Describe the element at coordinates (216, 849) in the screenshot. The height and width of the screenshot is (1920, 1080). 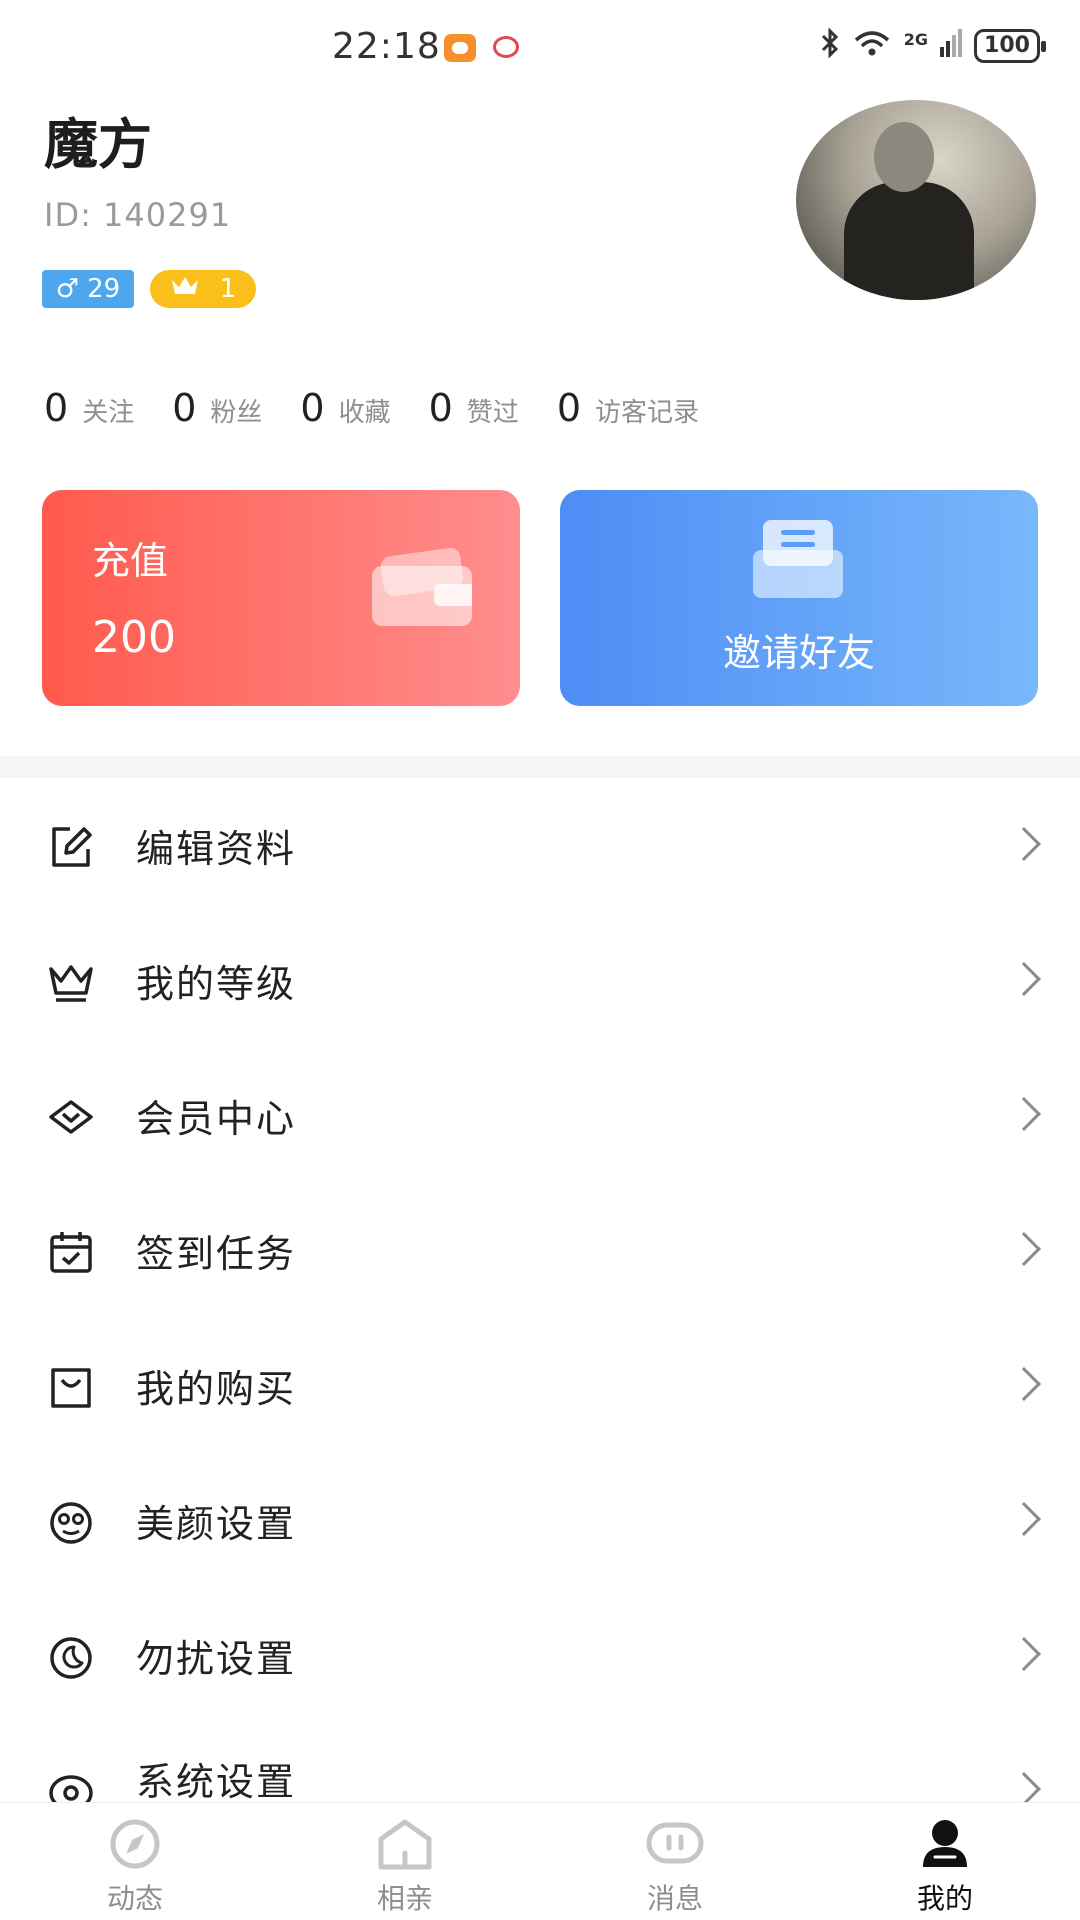
I see `menu-label: 编辑资料` at that location.